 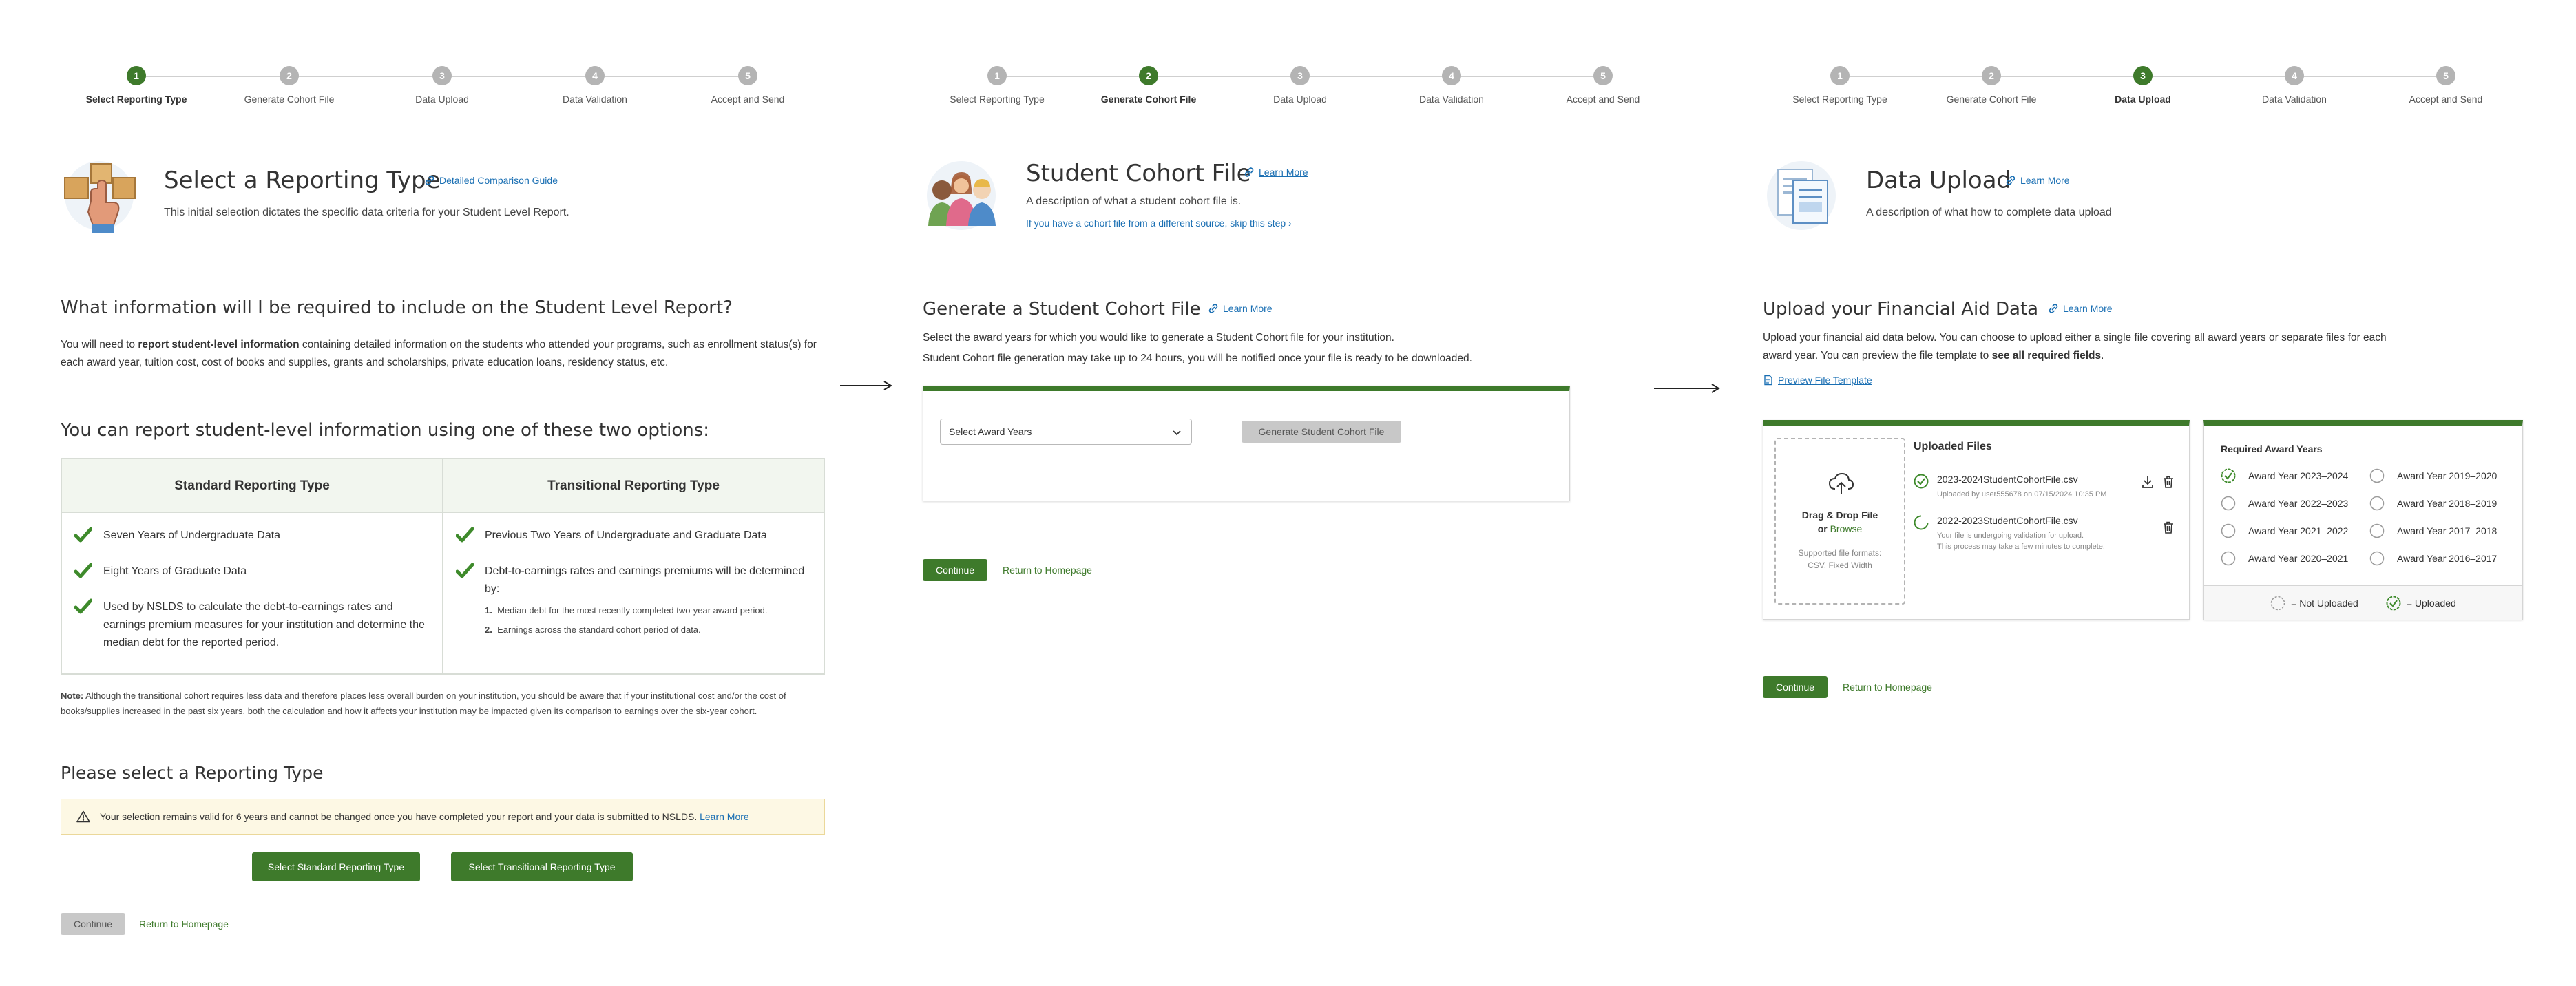 I want to click on link-icon, so click(x=1249, y=172).